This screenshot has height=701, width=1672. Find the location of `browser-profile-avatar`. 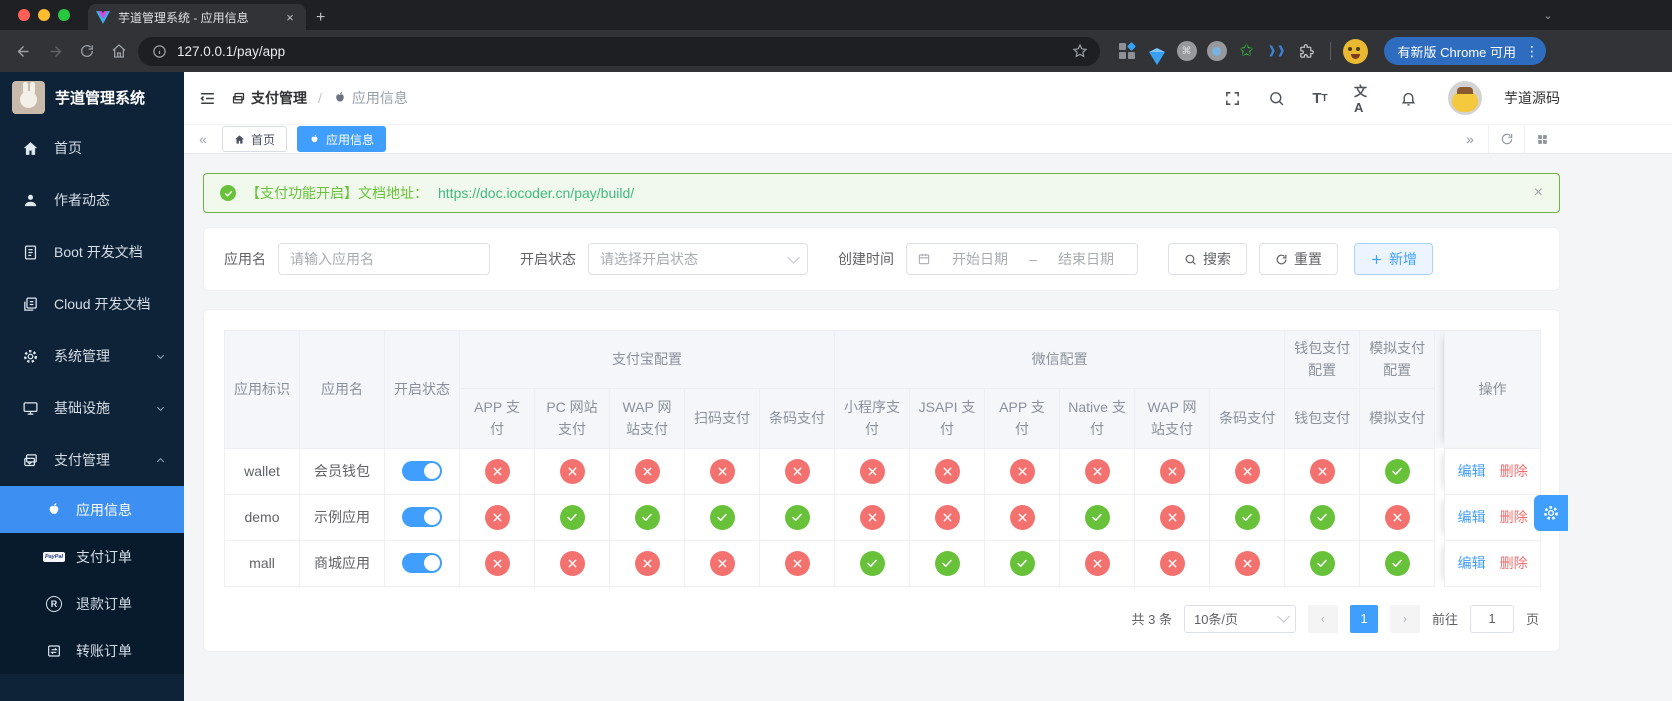

browser-profile-avatar is located at coordinates (1355, 51).